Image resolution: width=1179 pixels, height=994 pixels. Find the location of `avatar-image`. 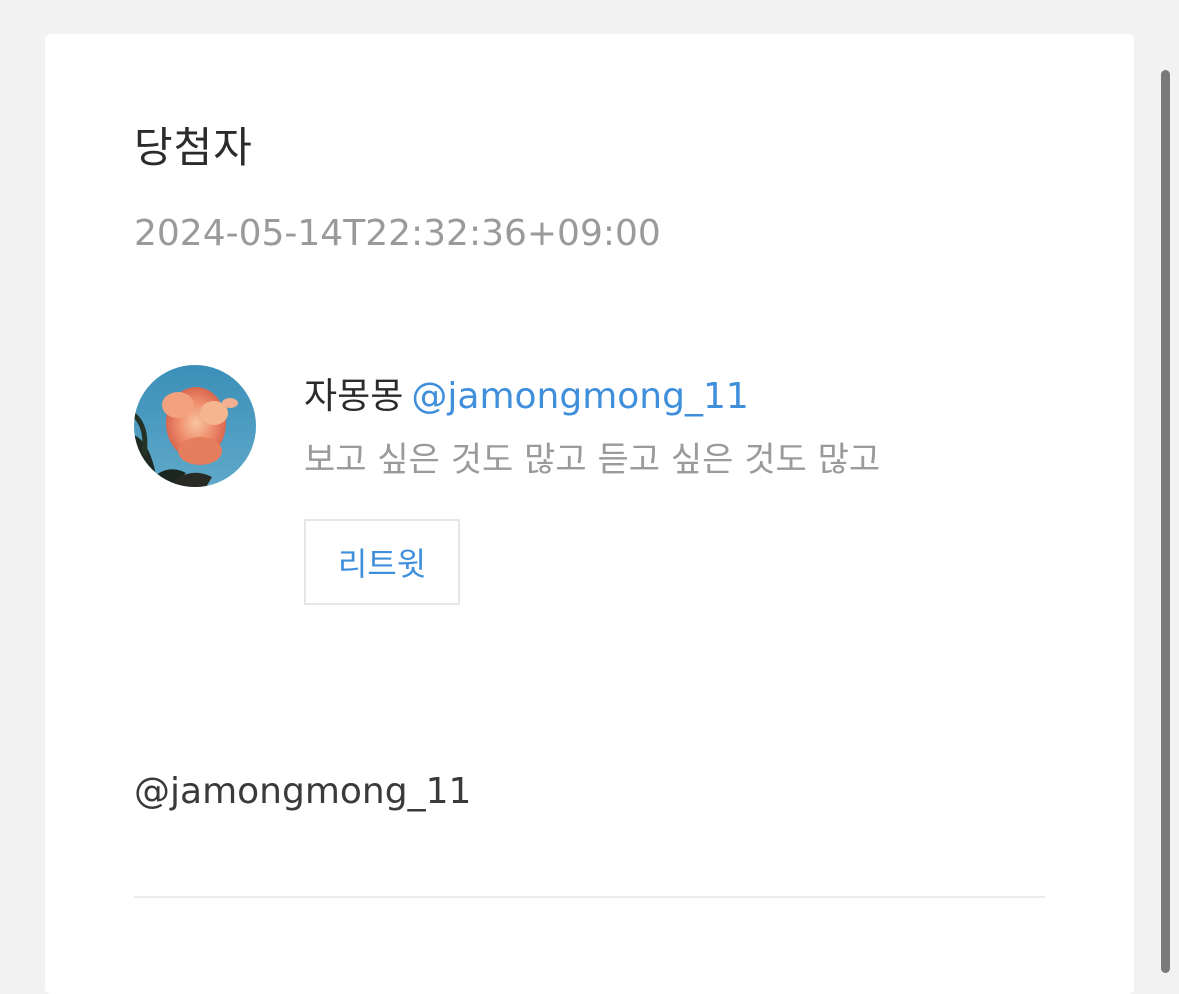

avatar-image is located at coordinates (195, 426).